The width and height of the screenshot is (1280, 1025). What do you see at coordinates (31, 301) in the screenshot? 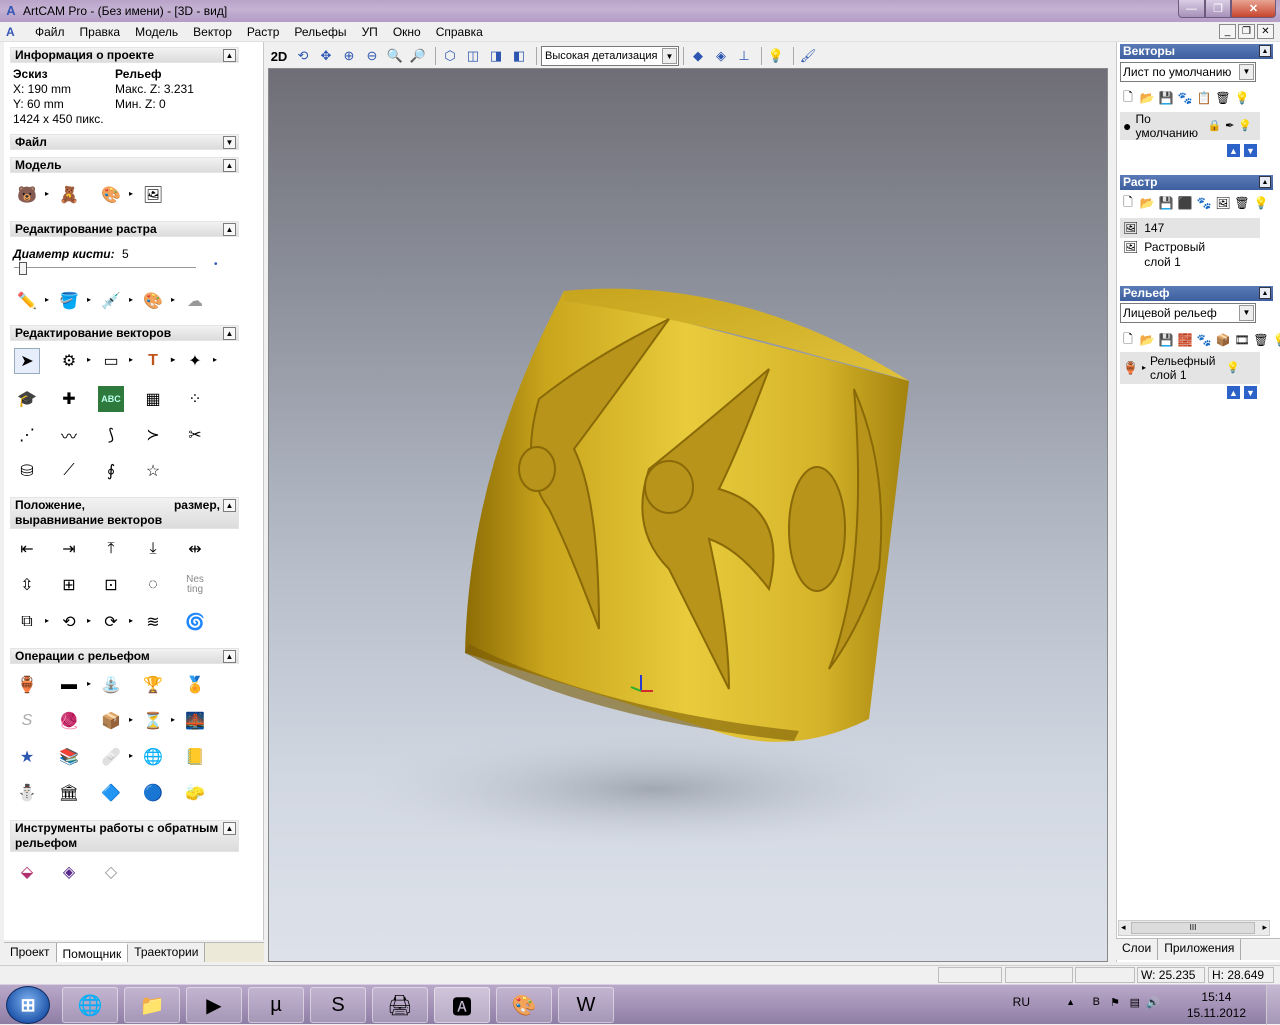
I see `paint-pencil-icon: ✏️` at bounding box center [31, 301].